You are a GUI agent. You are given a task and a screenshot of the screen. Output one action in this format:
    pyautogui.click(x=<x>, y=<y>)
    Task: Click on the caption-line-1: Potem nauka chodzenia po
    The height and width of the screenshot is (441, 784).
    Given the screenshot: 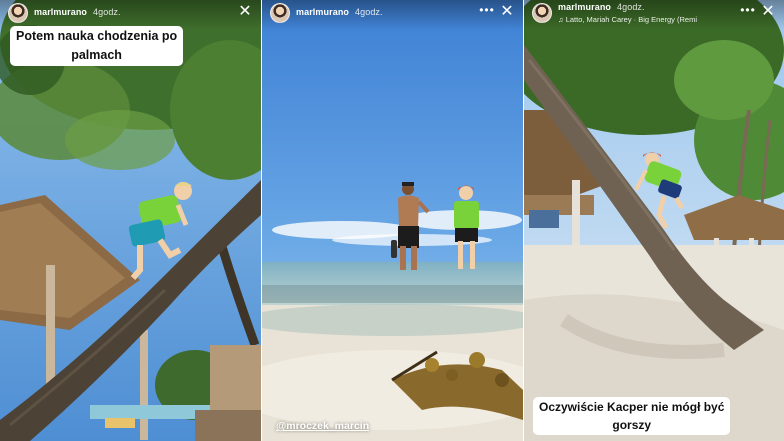 What is the action you would take?
    pyautogui.click(x=97, y=36)
    